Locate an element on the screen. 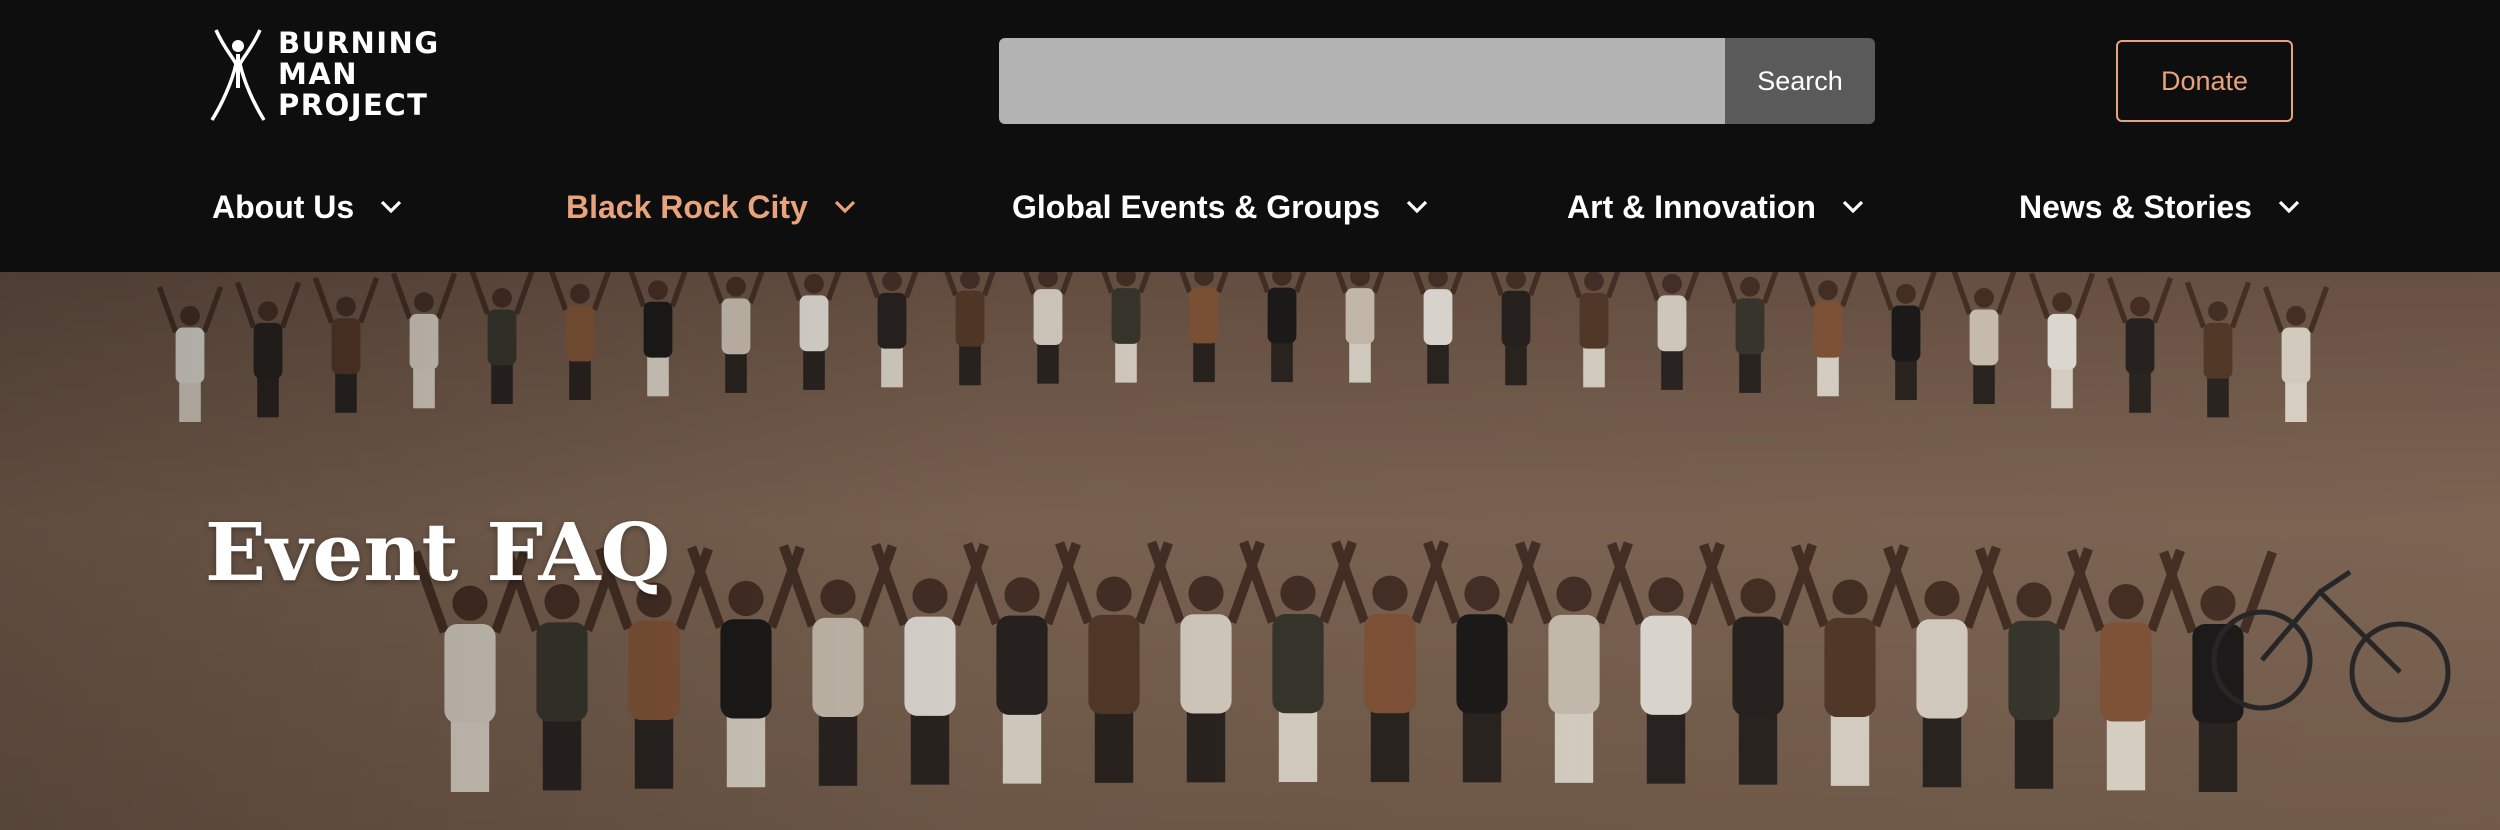  logo-line-1: BURNING is located at coordinates (359, 42).